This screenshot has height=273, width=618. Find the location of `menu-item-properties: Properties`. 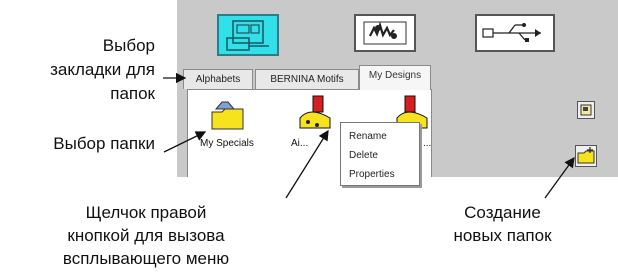

menu-item-properties: Properties is located at coordinates (384, 174).